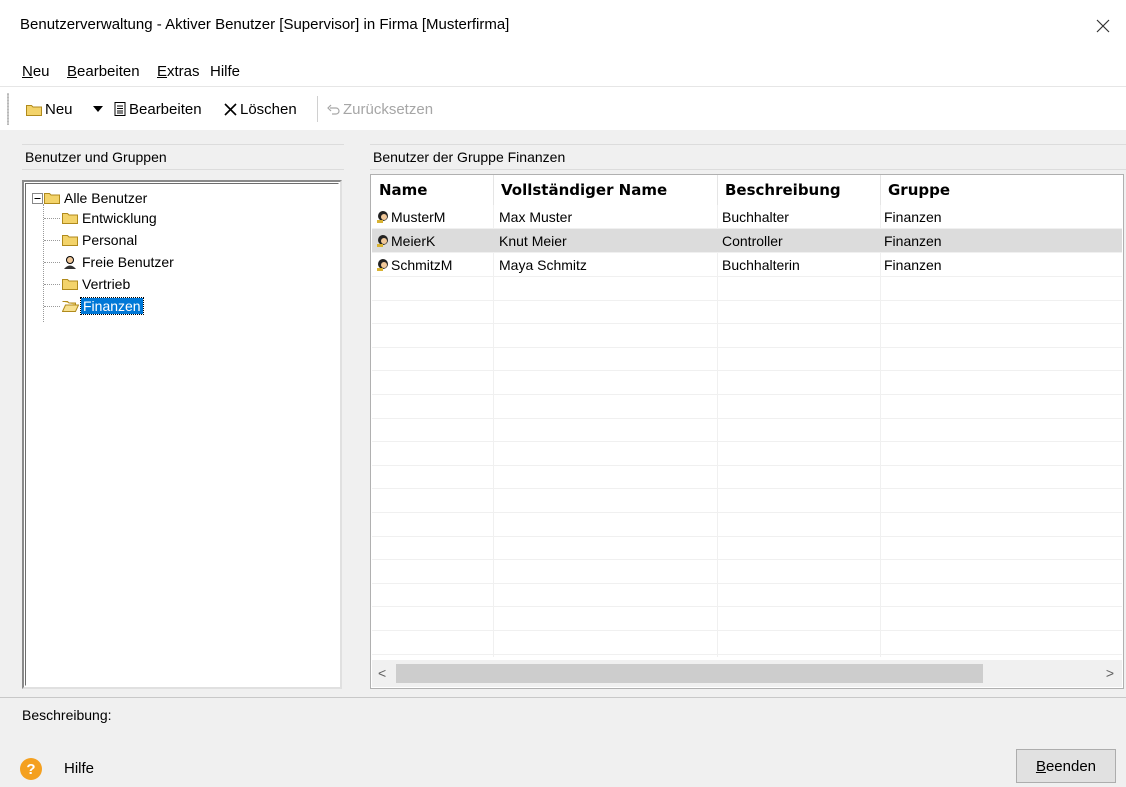 This screenshot has height=787, width=1126. Describe the element at coordinates (689, 673) in the screenshot. I see `scrollbar-thumb` at that location.